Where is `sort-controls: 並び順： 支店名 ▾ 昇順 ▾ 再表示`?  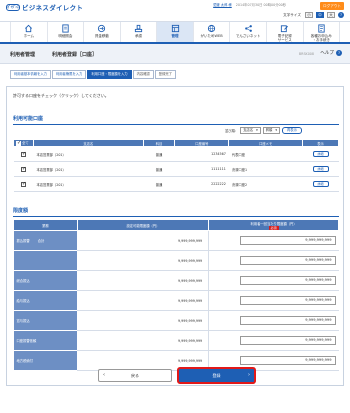 sort-controls: 並び順： 支店名 ▾ 昇順 ▾ 再表示 is located at coordinates (263, 130).